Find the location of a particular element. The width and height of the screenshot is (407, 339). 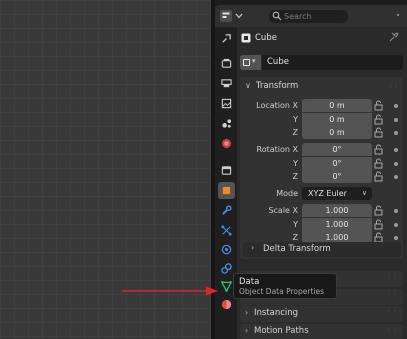

tab-particles is located at coordinates (226, 230).